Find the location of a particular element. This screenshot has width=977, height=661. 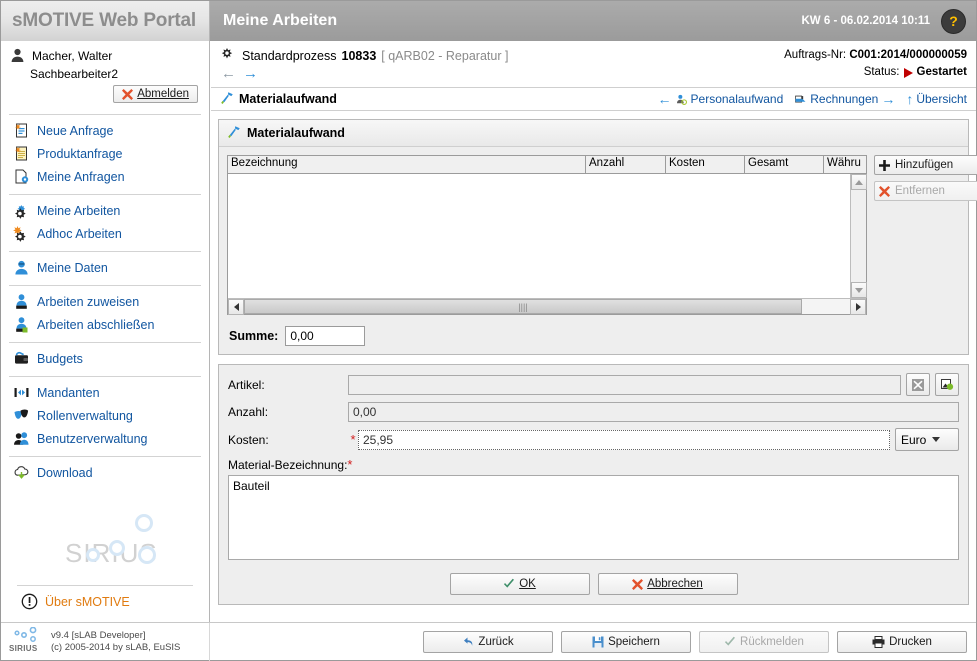

sidebar-item-produktanfrage: Produktanfrage is located at coordinates (105, 153).